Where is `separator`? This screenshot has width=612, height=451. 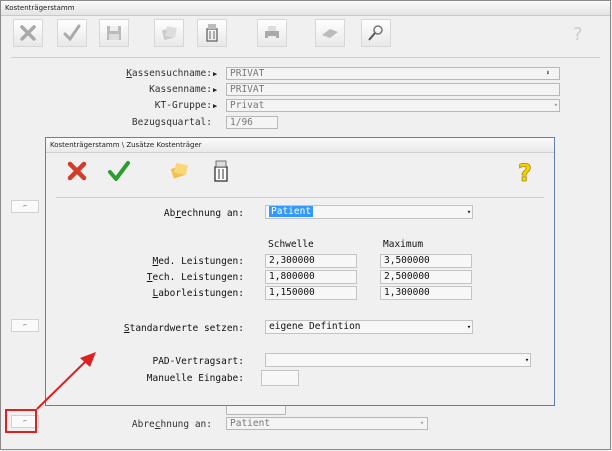 separator is located at coordinates (305, 57).